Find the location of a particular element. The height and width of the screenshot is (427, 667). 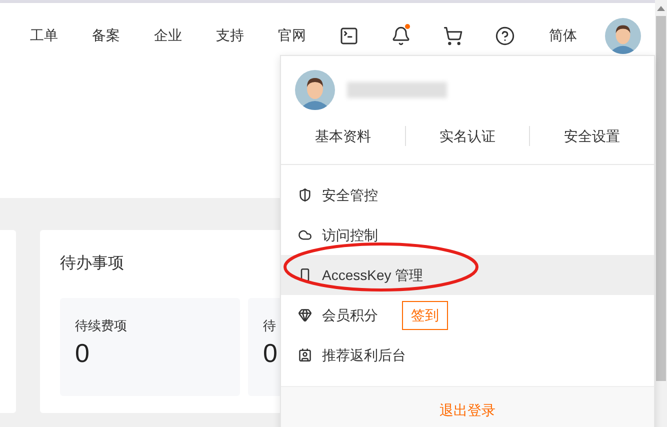

scroll-up-icon is located at coordinates (661, 8).